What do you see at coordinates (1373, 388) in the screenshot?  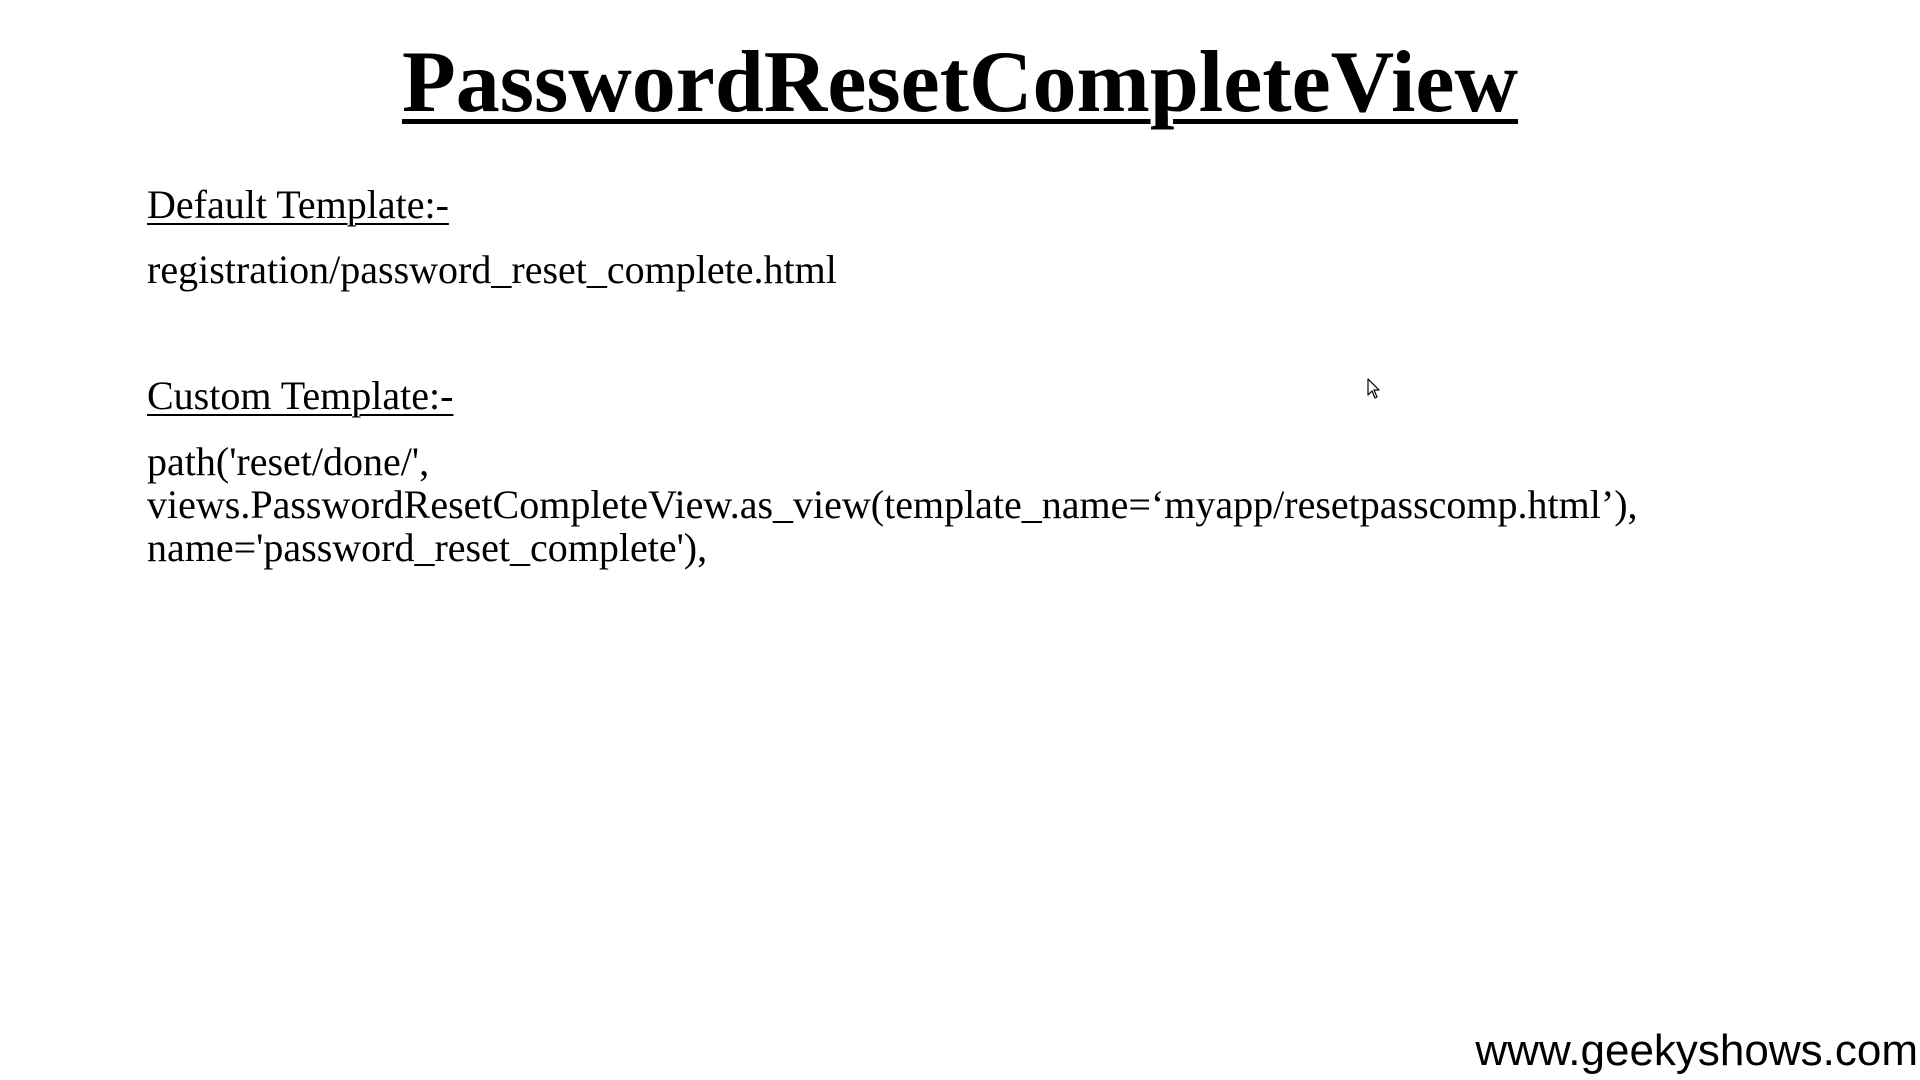 I see `mouse-pointer-icon` at bounding box center [1373, 388].